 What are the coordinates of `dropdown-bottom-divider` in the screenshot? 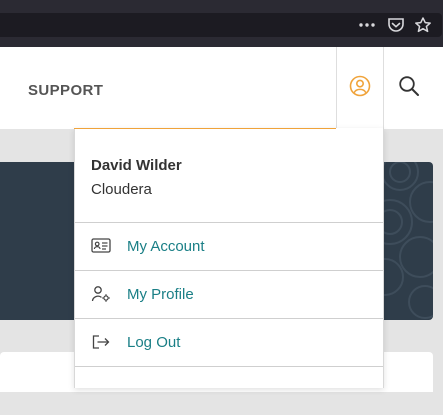 It's located at (229, 390).